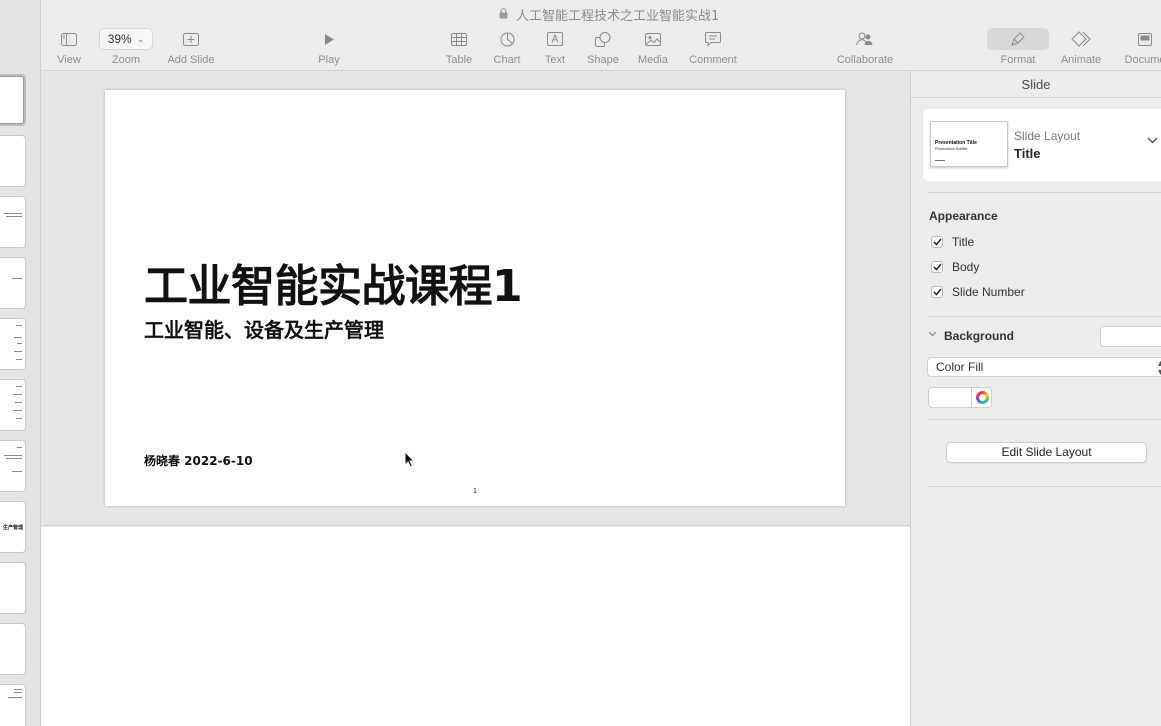 The image size is (1161, 726). What do you see at coordinates (1130, 336) in the screenshot?
I see `background-color-swatch` at bounding box center [1130, 336].